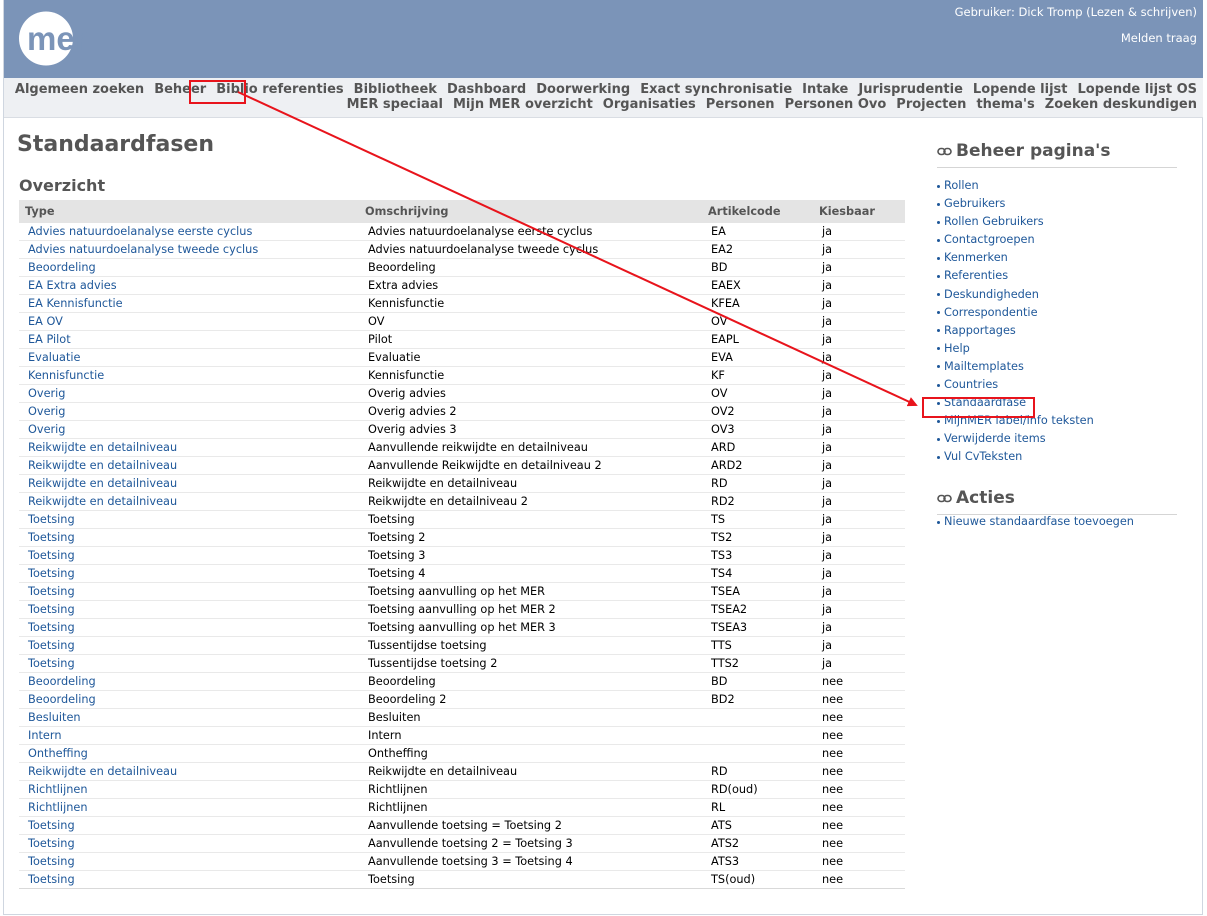  What do you see at coordinates (395, 104) in the screenshot?
I see `nav-item-mer-speciaal: MER speciaal` at bounding box center [395, 104].